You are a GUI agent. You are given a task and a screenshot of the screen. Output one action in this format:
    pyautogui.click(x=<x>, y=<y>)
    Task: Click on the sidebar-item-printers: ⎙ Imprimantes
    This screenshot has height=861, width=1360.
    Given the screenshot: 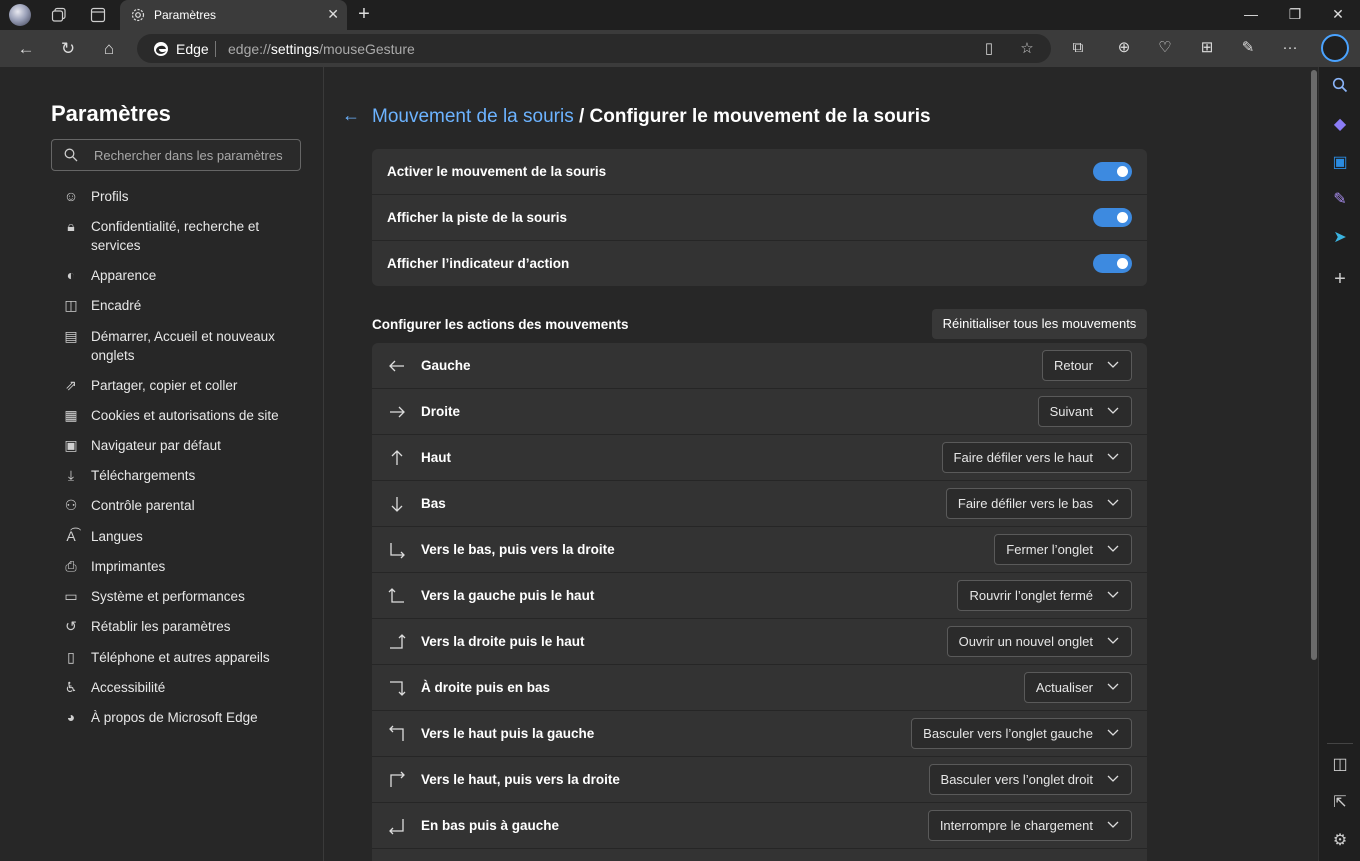 What is the action you would take?
    pyautogui.click(x=185, y=566)
    